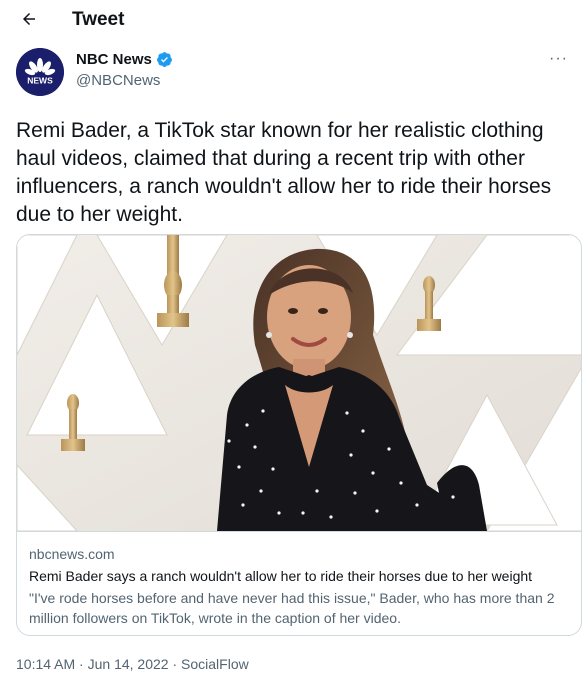 The height and width of the screenshot is (679, 586). What do you see at coordinates (215, 664) in the screenshot?
I see `tweet-source: SocialFlow` at bounding box center [215, 664].